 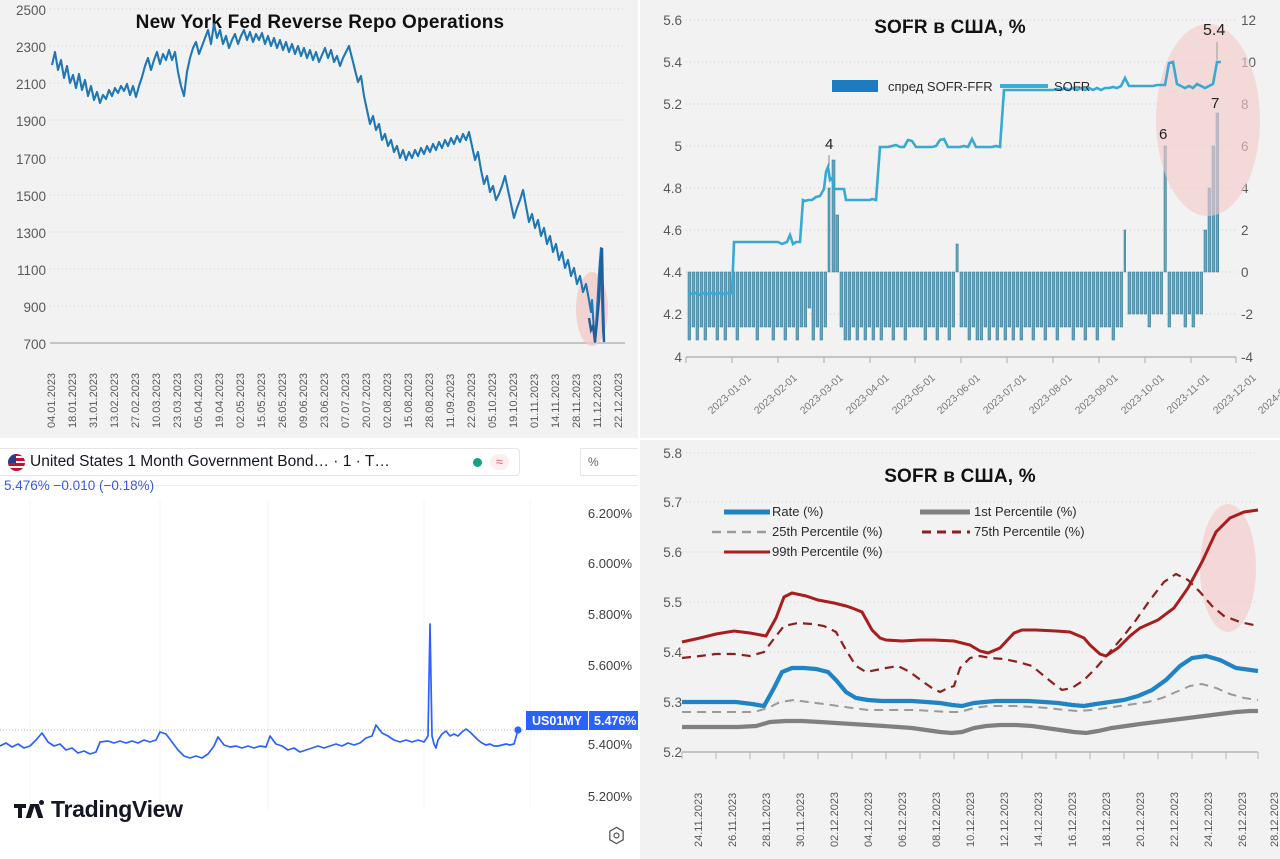 I want to click on repo-xtick: 04.01.2023, so click(x=52, y=400).